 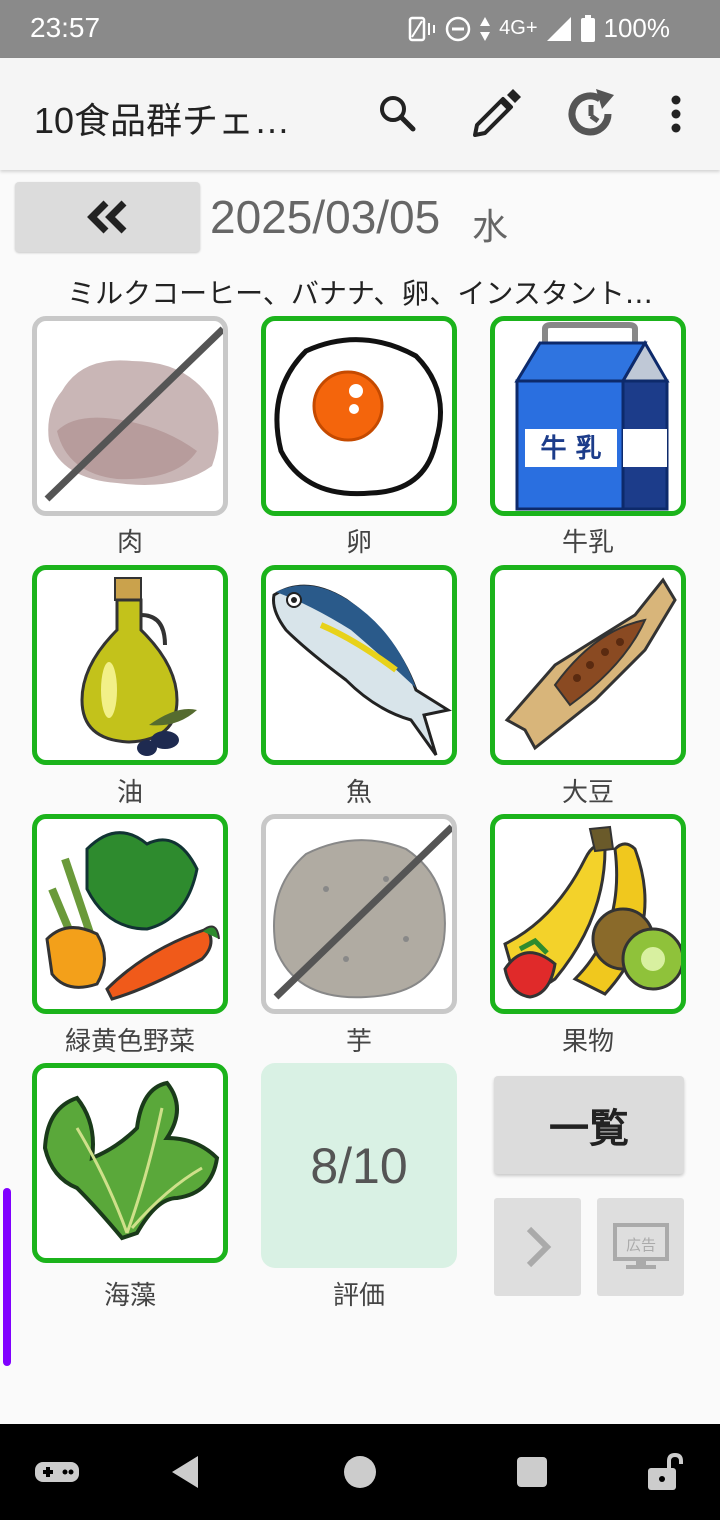 I want to click on food-group-fruit-tile, so click(x=588, y=914).